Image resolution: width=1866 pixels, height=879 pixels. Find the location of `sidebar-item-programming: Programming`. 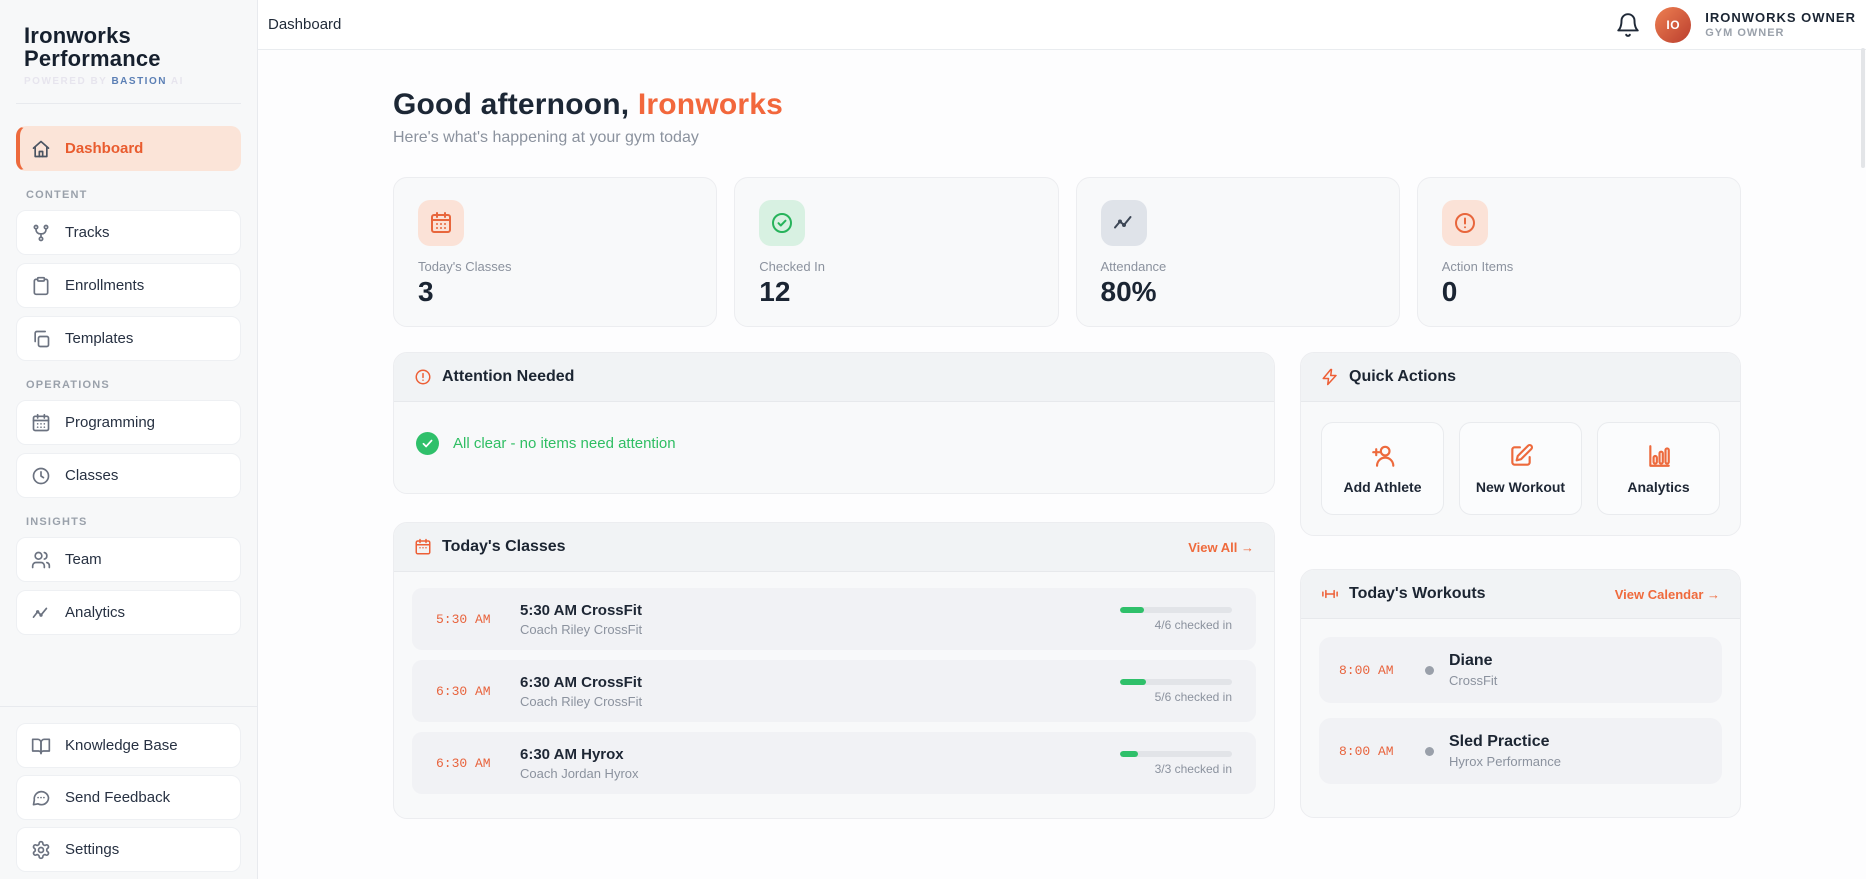

sidebar-item-programming: Programming is located at coordinates (128, 422).